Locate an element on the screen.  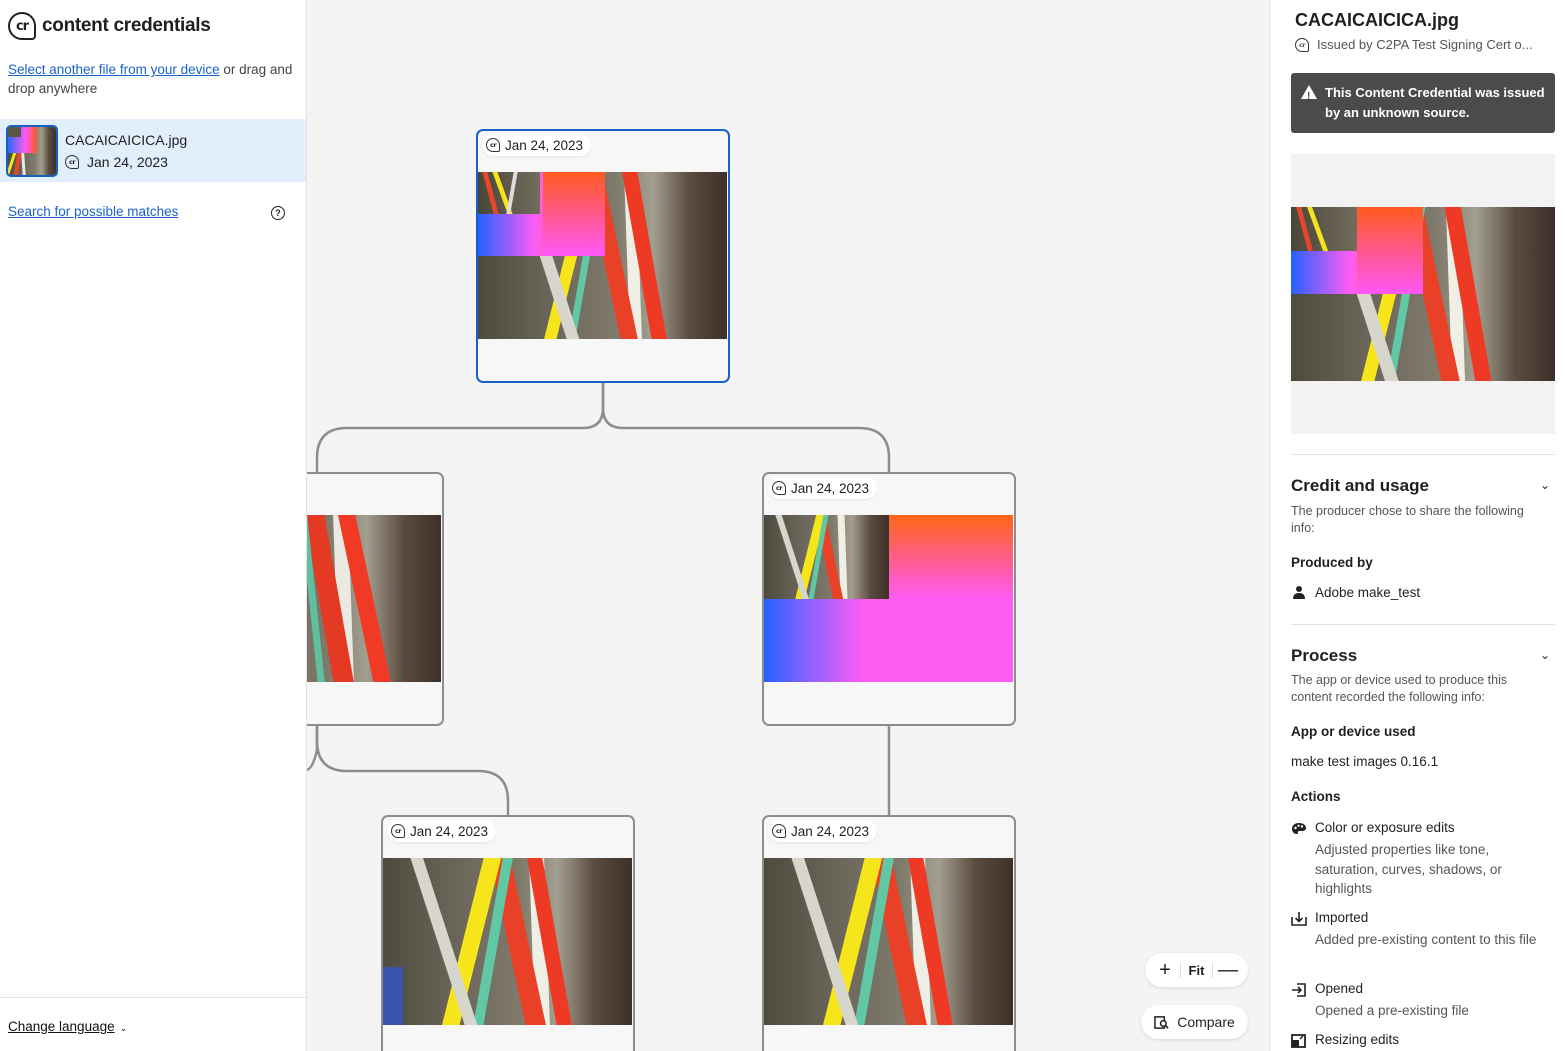
node-ingredient-left is located at coordinates (375, 599).